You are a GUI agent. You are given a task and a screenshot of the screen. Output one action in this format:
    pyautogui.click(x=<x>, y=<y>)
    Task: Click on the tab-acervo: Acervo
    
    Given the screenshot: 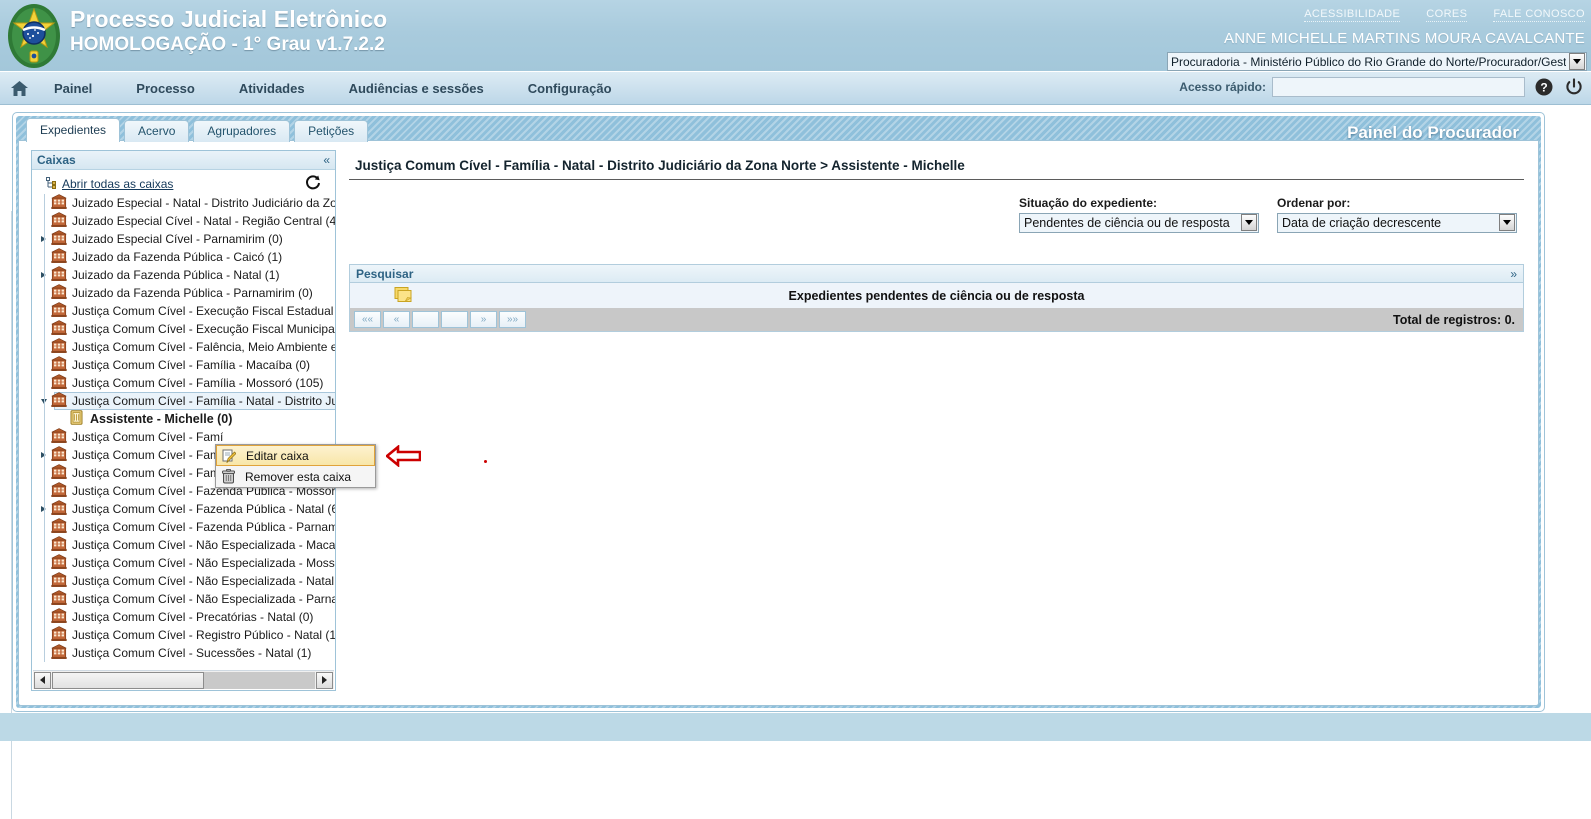 What is the action you would take?
    pyautogui.click(x=157, y=131)
    